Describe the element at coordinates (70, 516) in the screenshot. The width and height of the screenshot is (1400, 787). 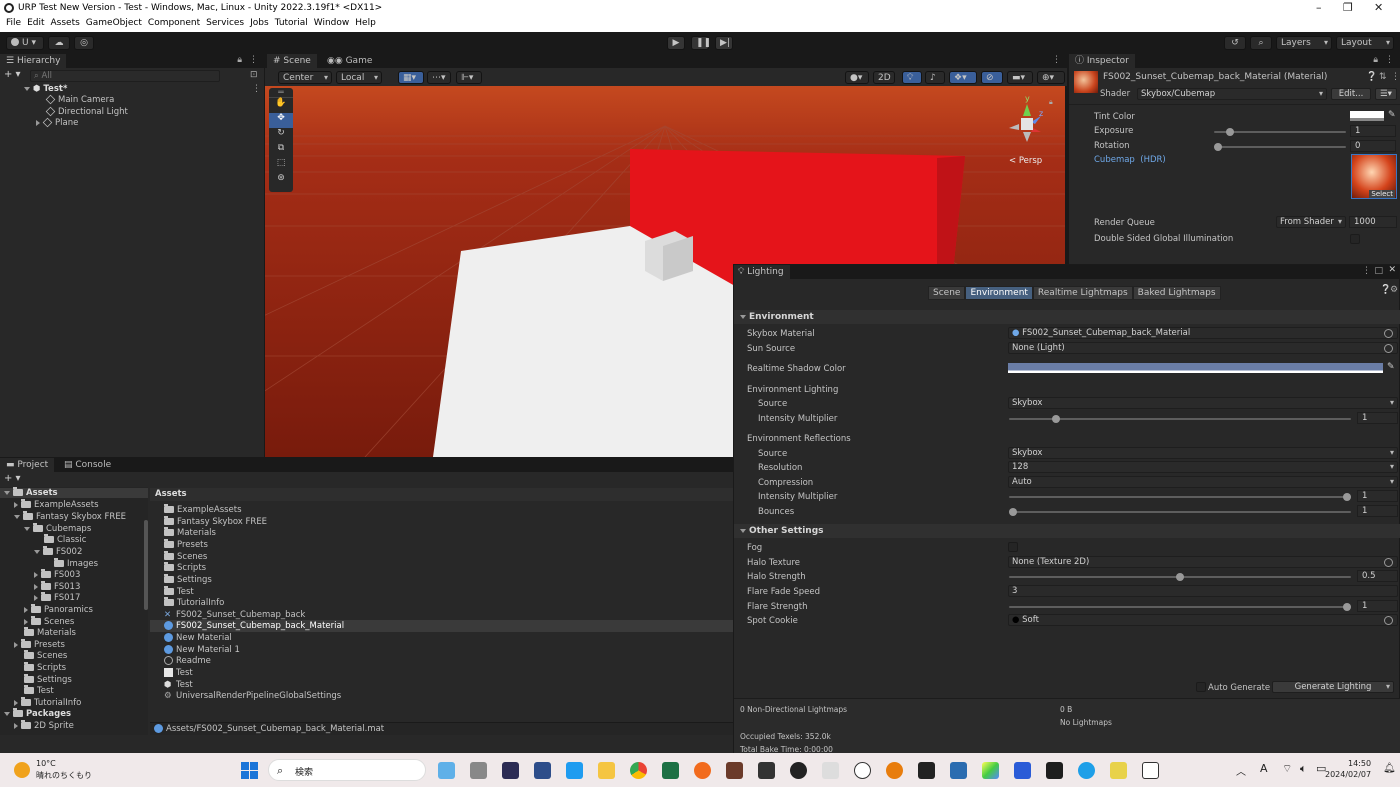
I see `tree-fantasy-skybox: Fantasy Skybox FREE` at that location.